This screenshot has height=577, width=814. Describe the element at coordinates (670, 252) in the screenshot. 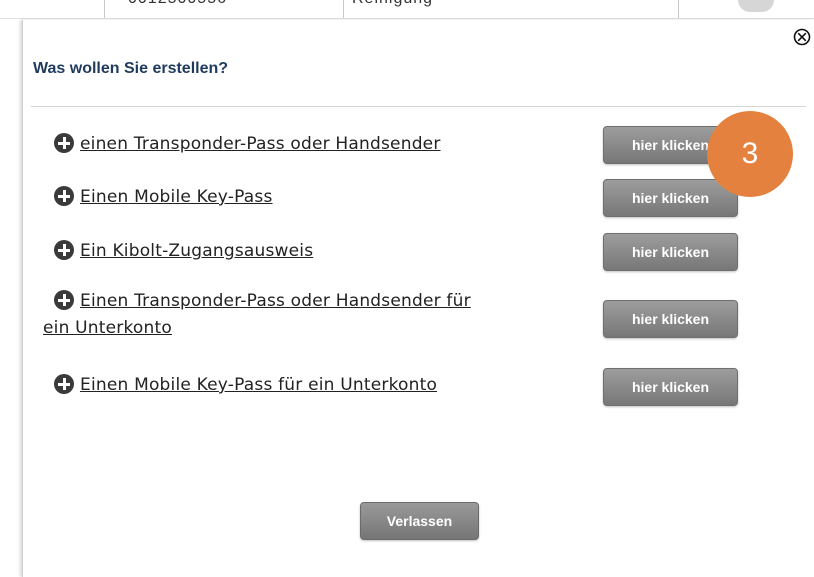

I see `click-here-button-kibolt-access: hier klicken` at that location.